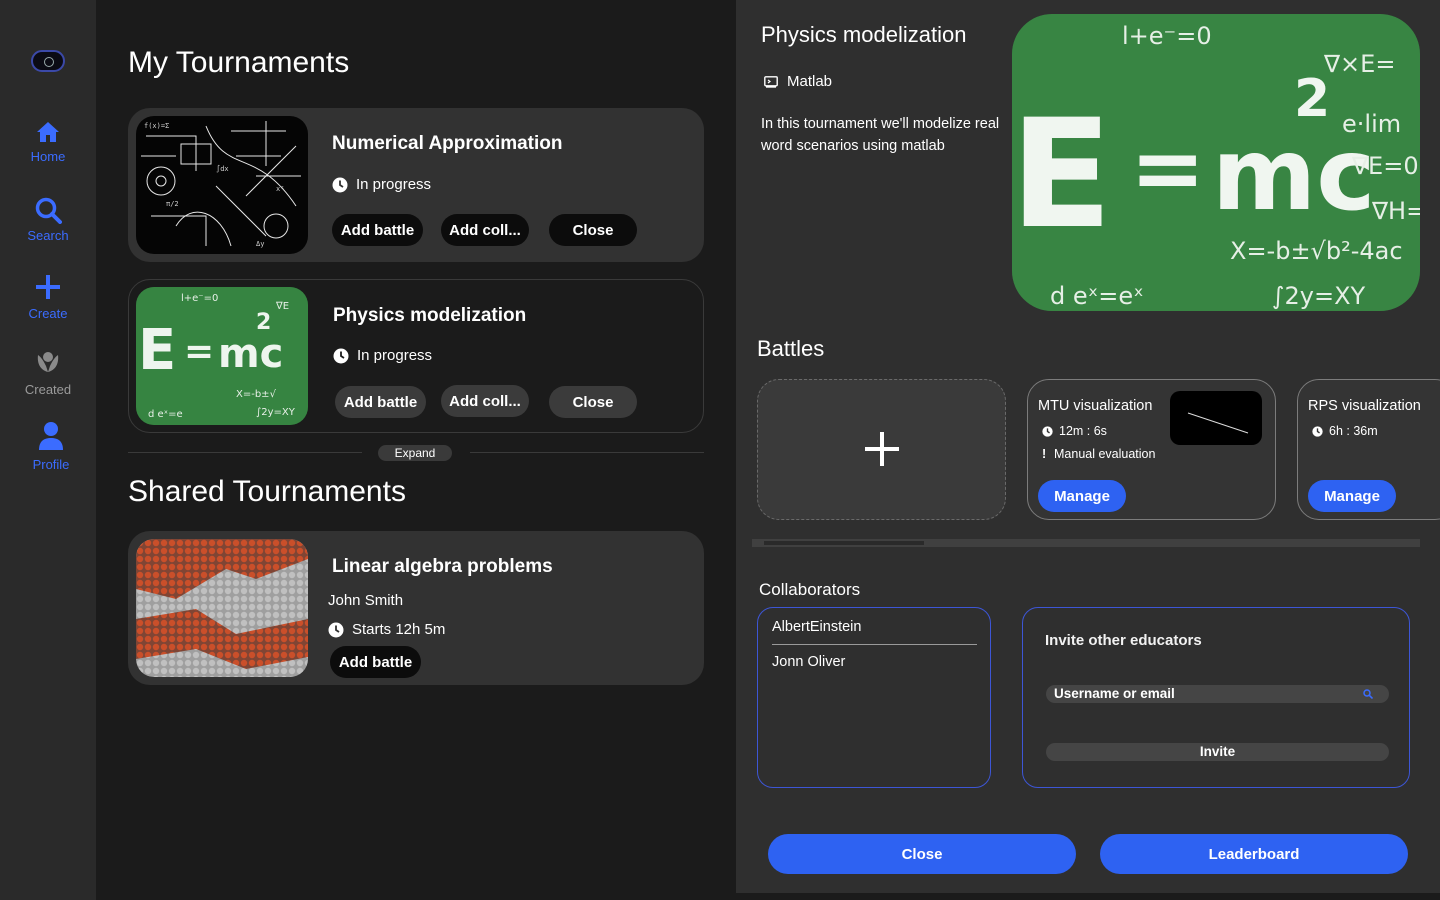  What do you see at coordinates (1083, 431) in the screenshot?
I see `battle-time-text: 12m : 6s` at bounding box center [1083, 431].